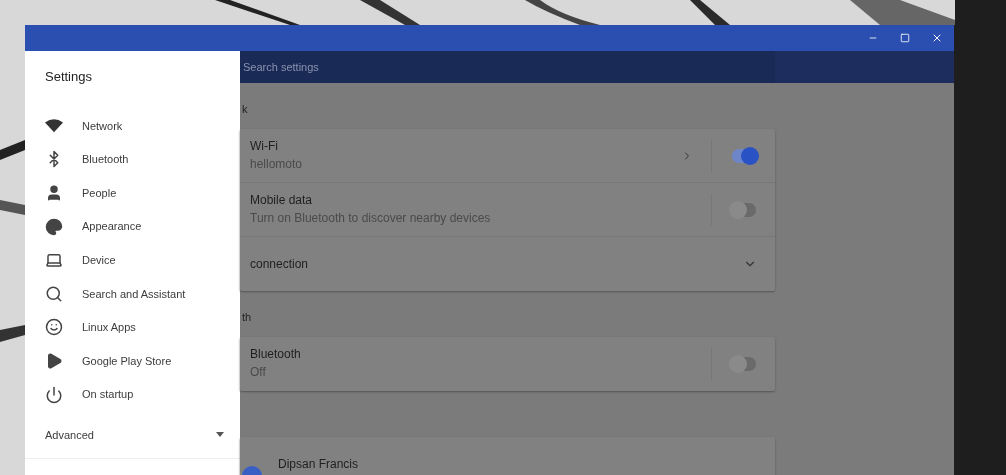 This screenshot has width=1006, height=475. Describe the element at coordinates (264, 145) in the screenshot. I see `row-title: Wi-Fi` at that location.